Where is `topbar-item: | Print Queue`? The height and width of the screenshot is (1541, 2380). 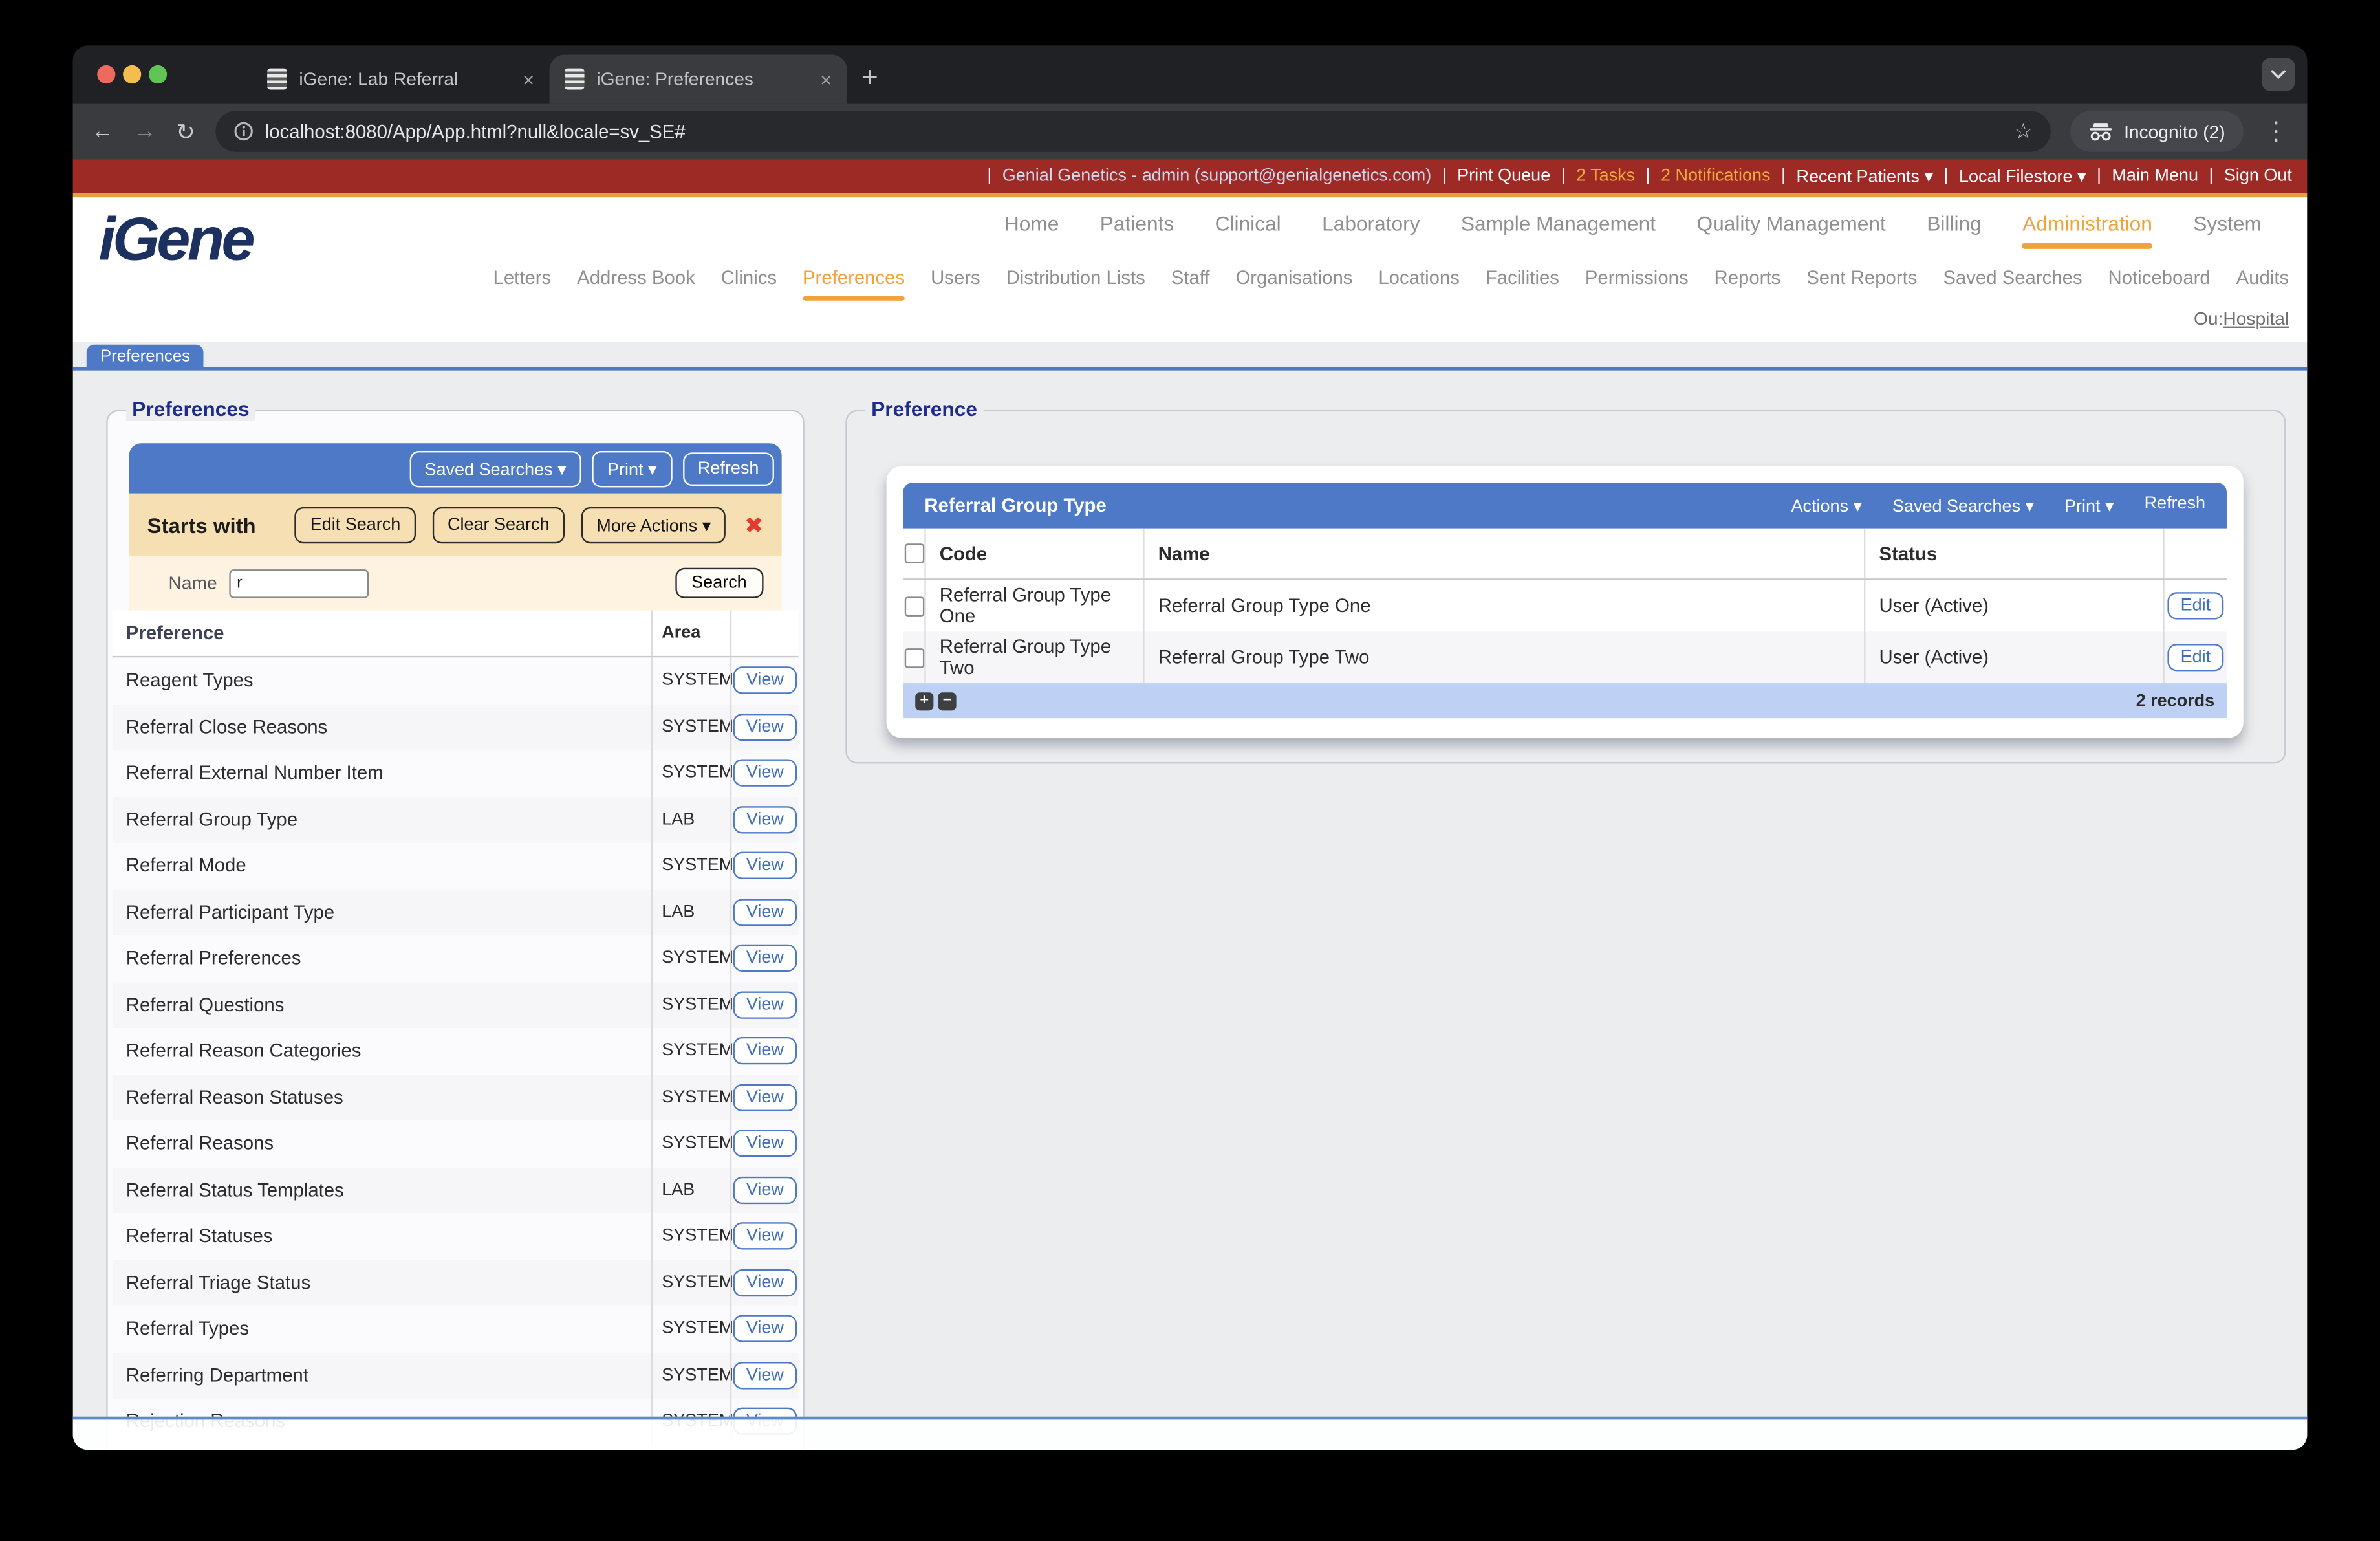 topbar-item: | Print Queue is located at coordinates (1491, 176).